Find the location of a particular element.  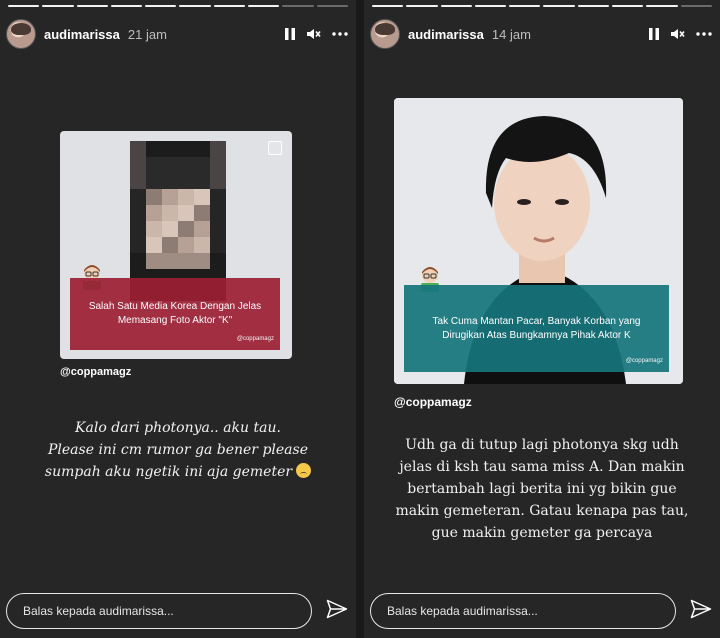

story-header: audimarissa 14 jam is located at coordinates (541, 34).